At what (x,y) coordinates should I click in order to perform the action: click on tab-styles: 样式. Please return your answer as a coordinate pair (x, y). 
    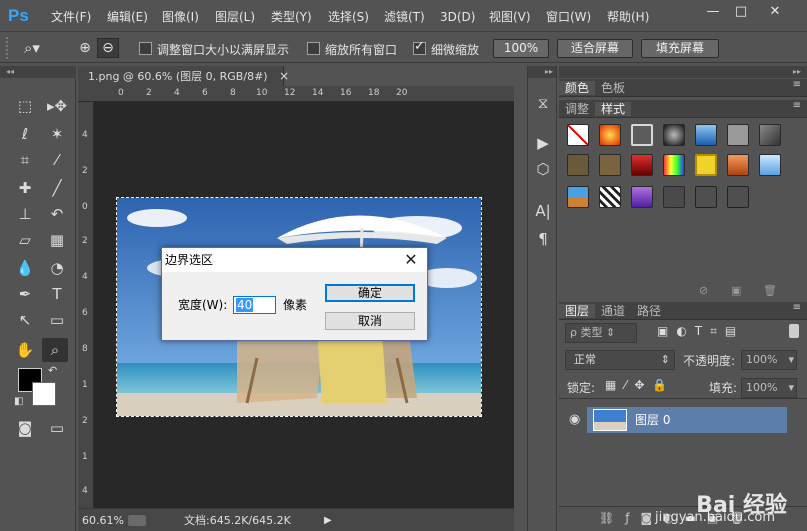
    Looking at the image, I should click on (613, 109).